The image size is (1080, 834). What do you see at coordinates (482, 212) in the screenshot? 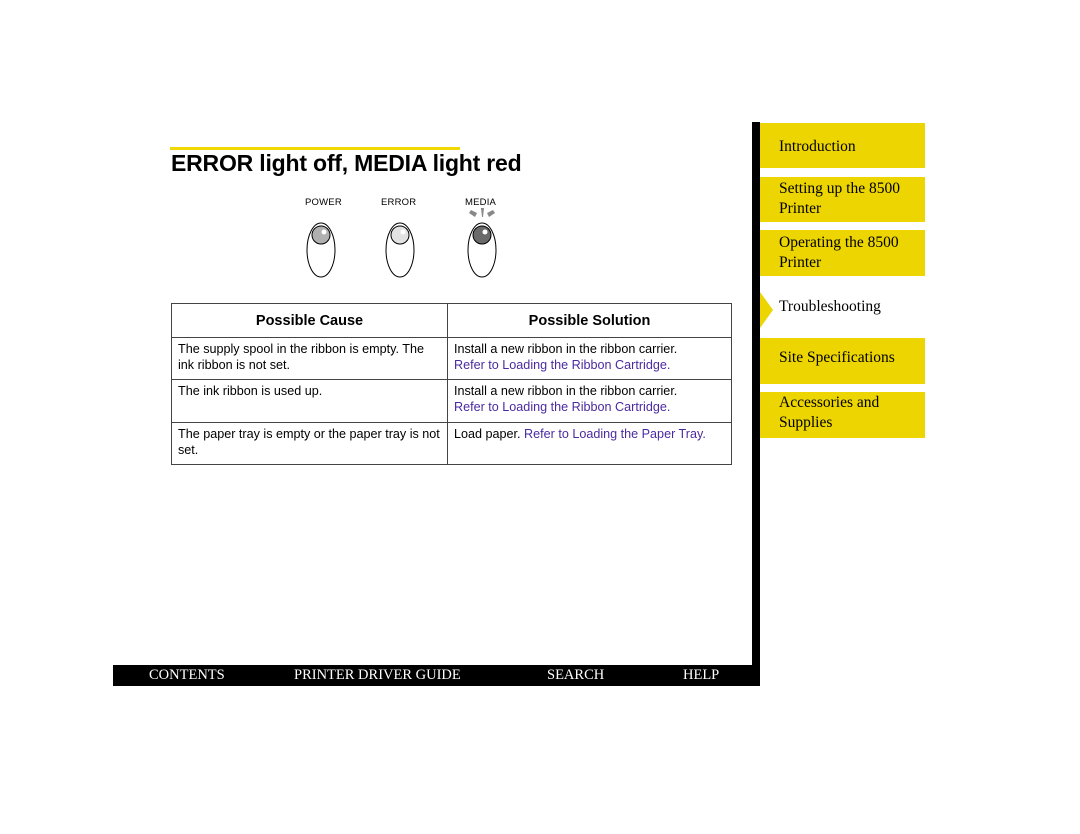
I see `blink-rays-icon` at bounding box center [482, 212].